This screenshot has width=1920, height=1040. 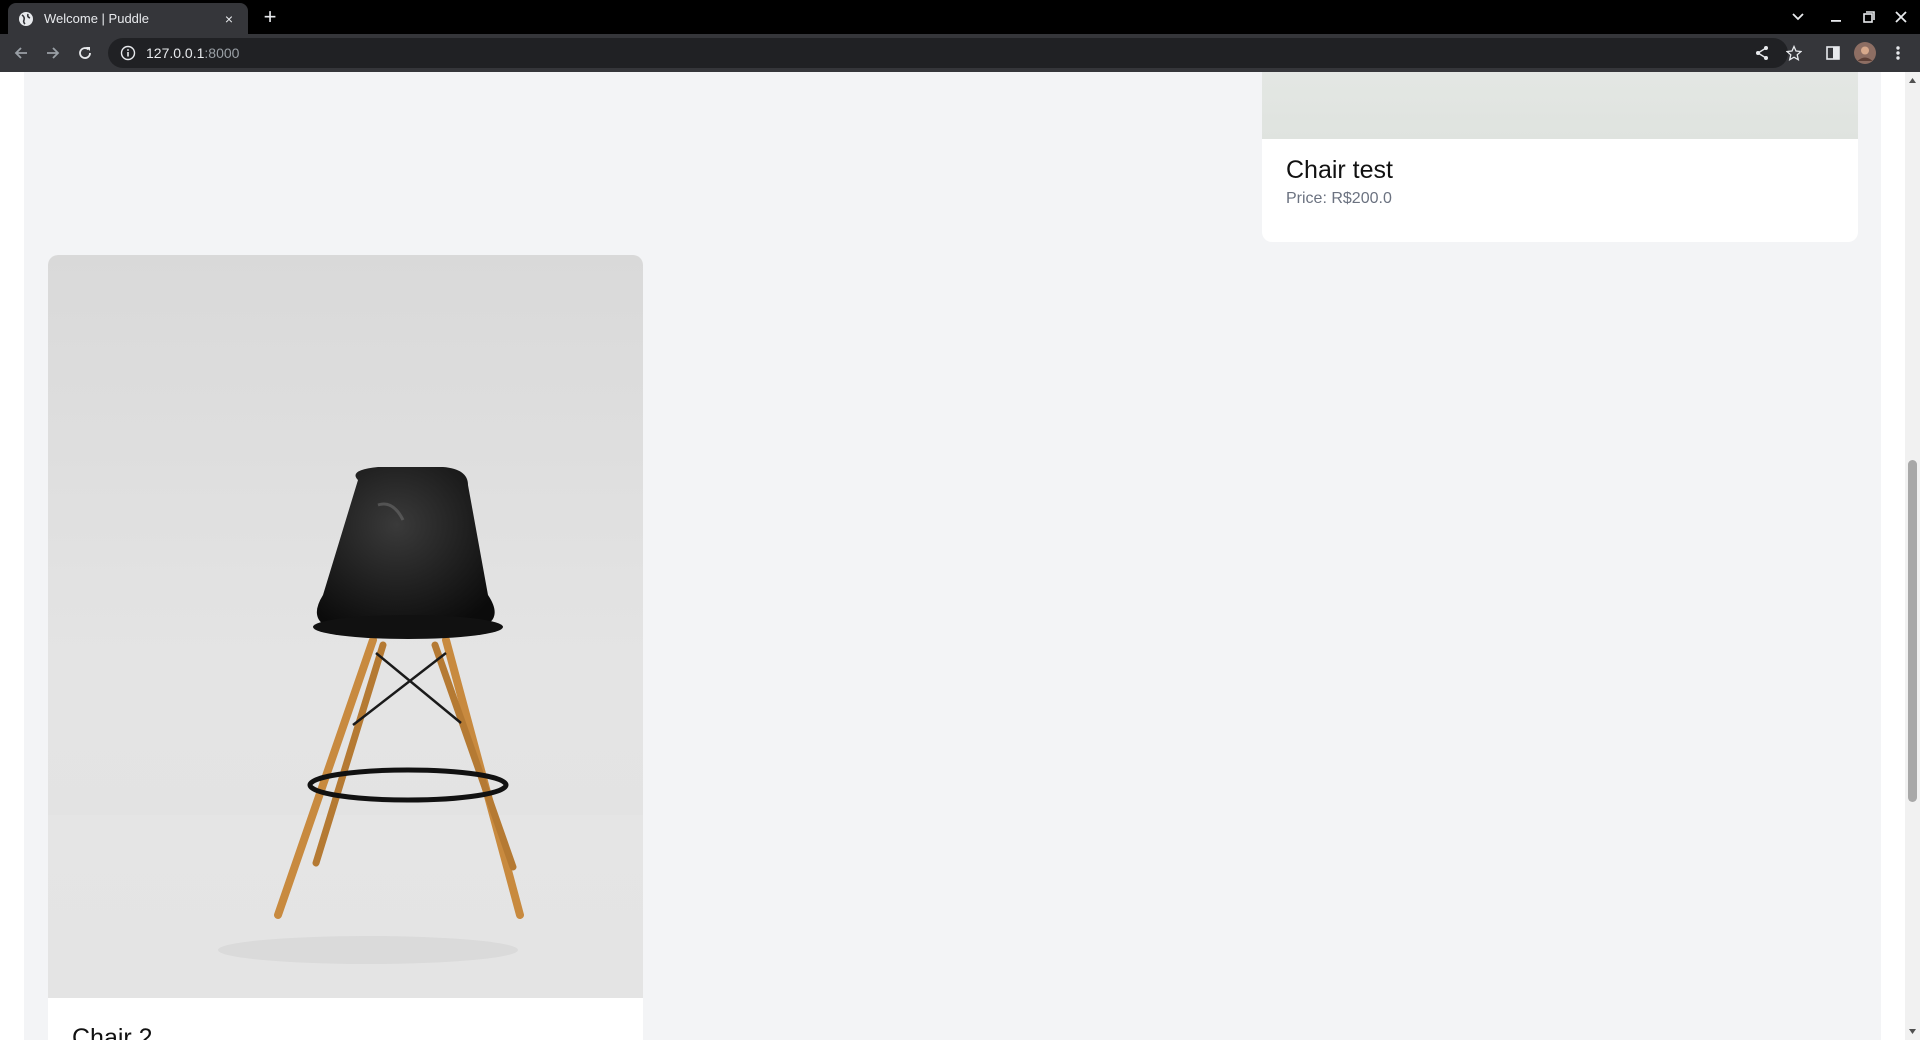 I want to click on product-card-chair-test: Chair test Price: R$200.0, so click(x=1560, y=157).